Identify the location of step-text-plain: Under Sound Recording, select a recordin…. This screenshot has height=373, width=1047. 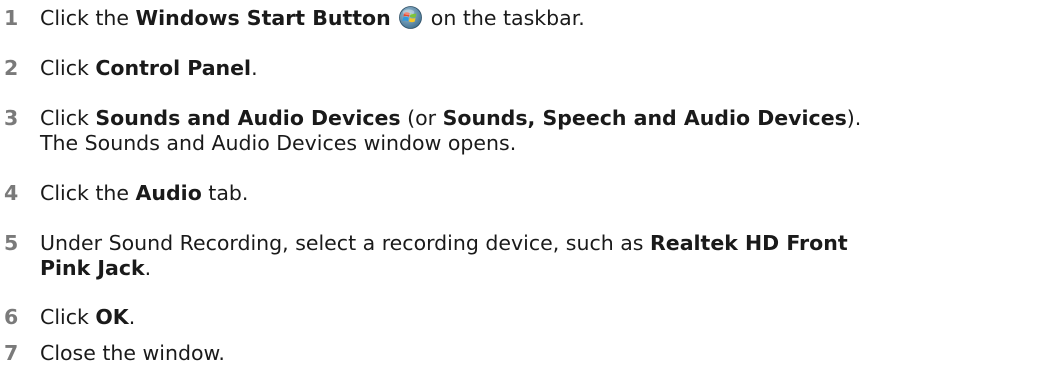
(345, 243).